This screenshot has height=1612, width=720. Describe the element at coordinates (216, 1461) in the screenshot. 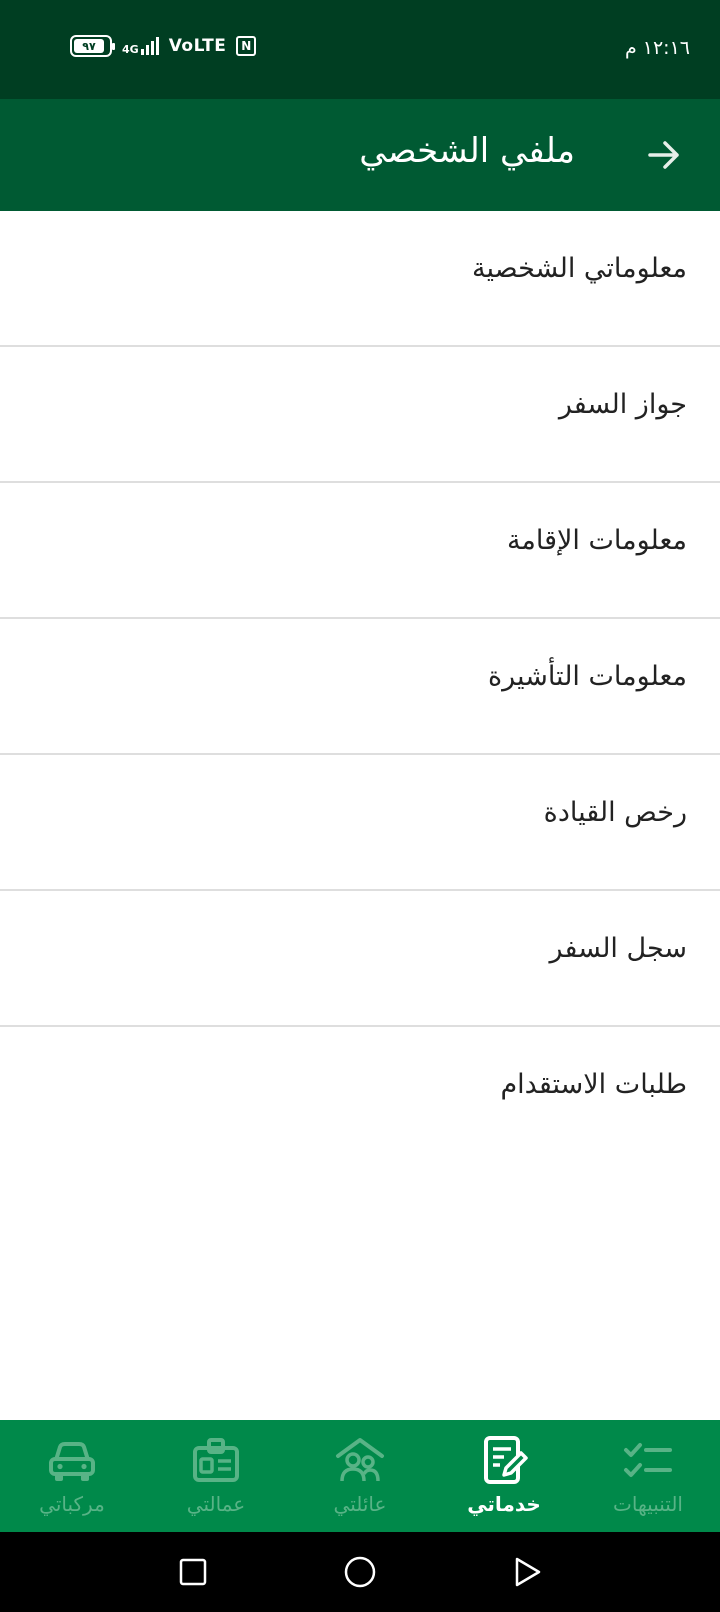

I see `id-card-icon` at that location.